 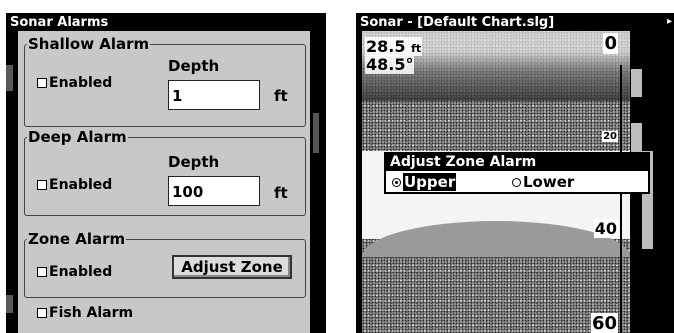 I want to click on scrollbar-thumb, so click(x=316, y=133).